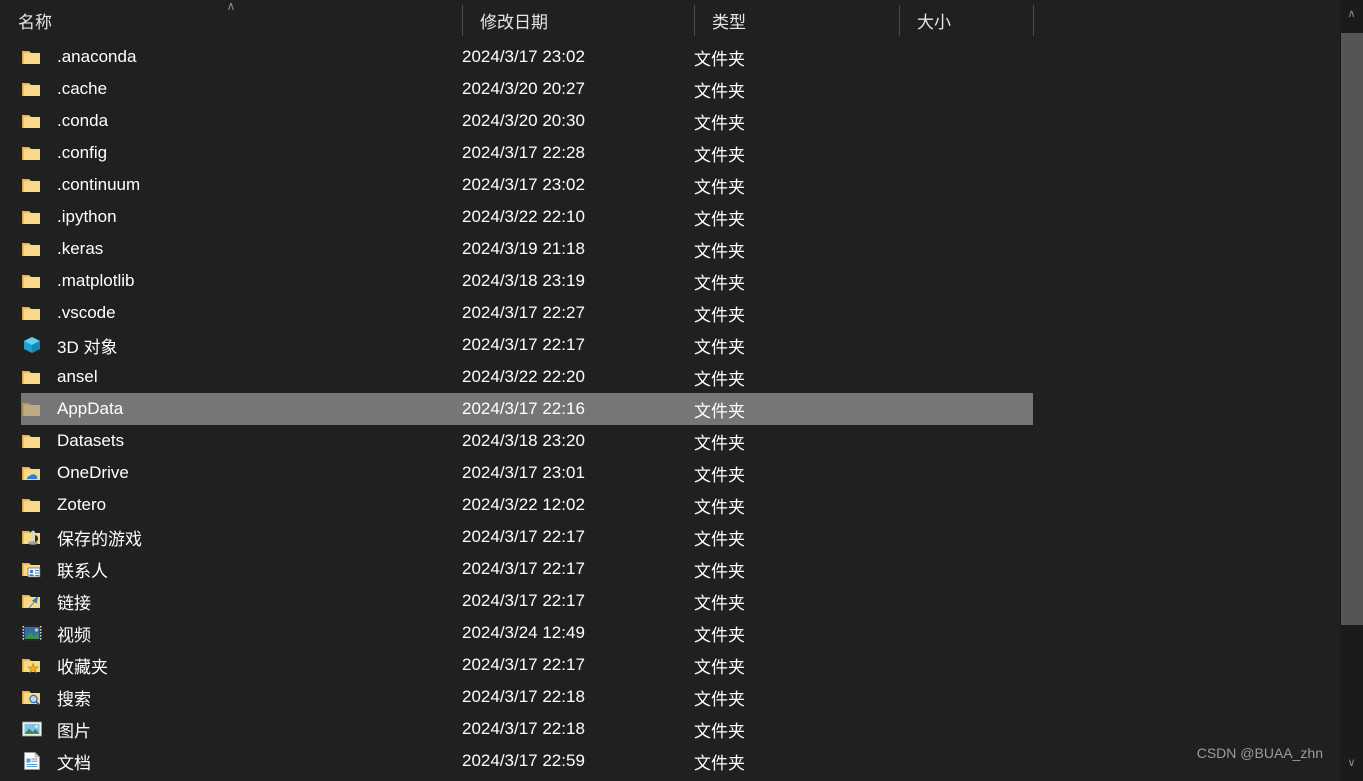 The image size is (1363, 781). Describe the element at coordinates (241, 697) in the screenshot. I see `file-name-cell: 搜索` at that location.